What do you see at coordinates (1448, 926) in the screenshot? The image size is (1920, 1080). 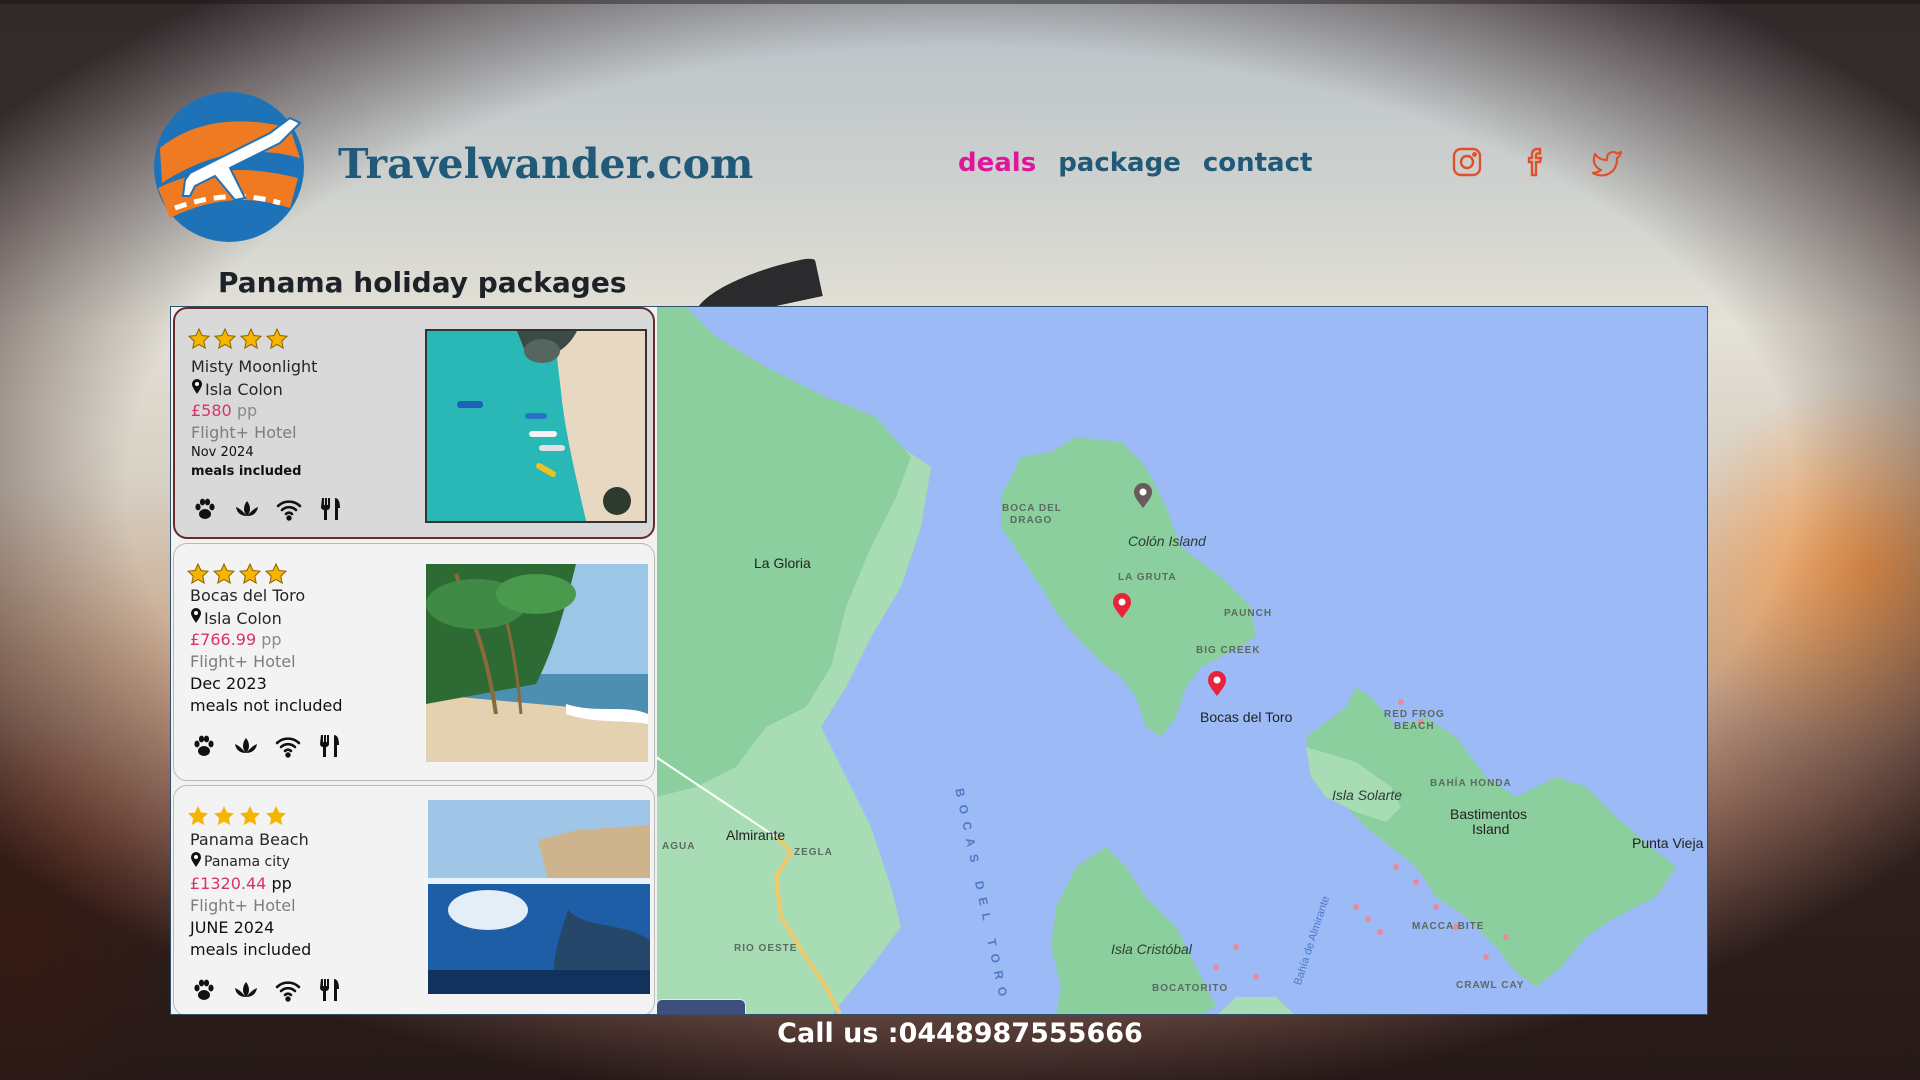 I see `map-label-macca-bite: MACCA BITE` at bounding box center [1448, 926].